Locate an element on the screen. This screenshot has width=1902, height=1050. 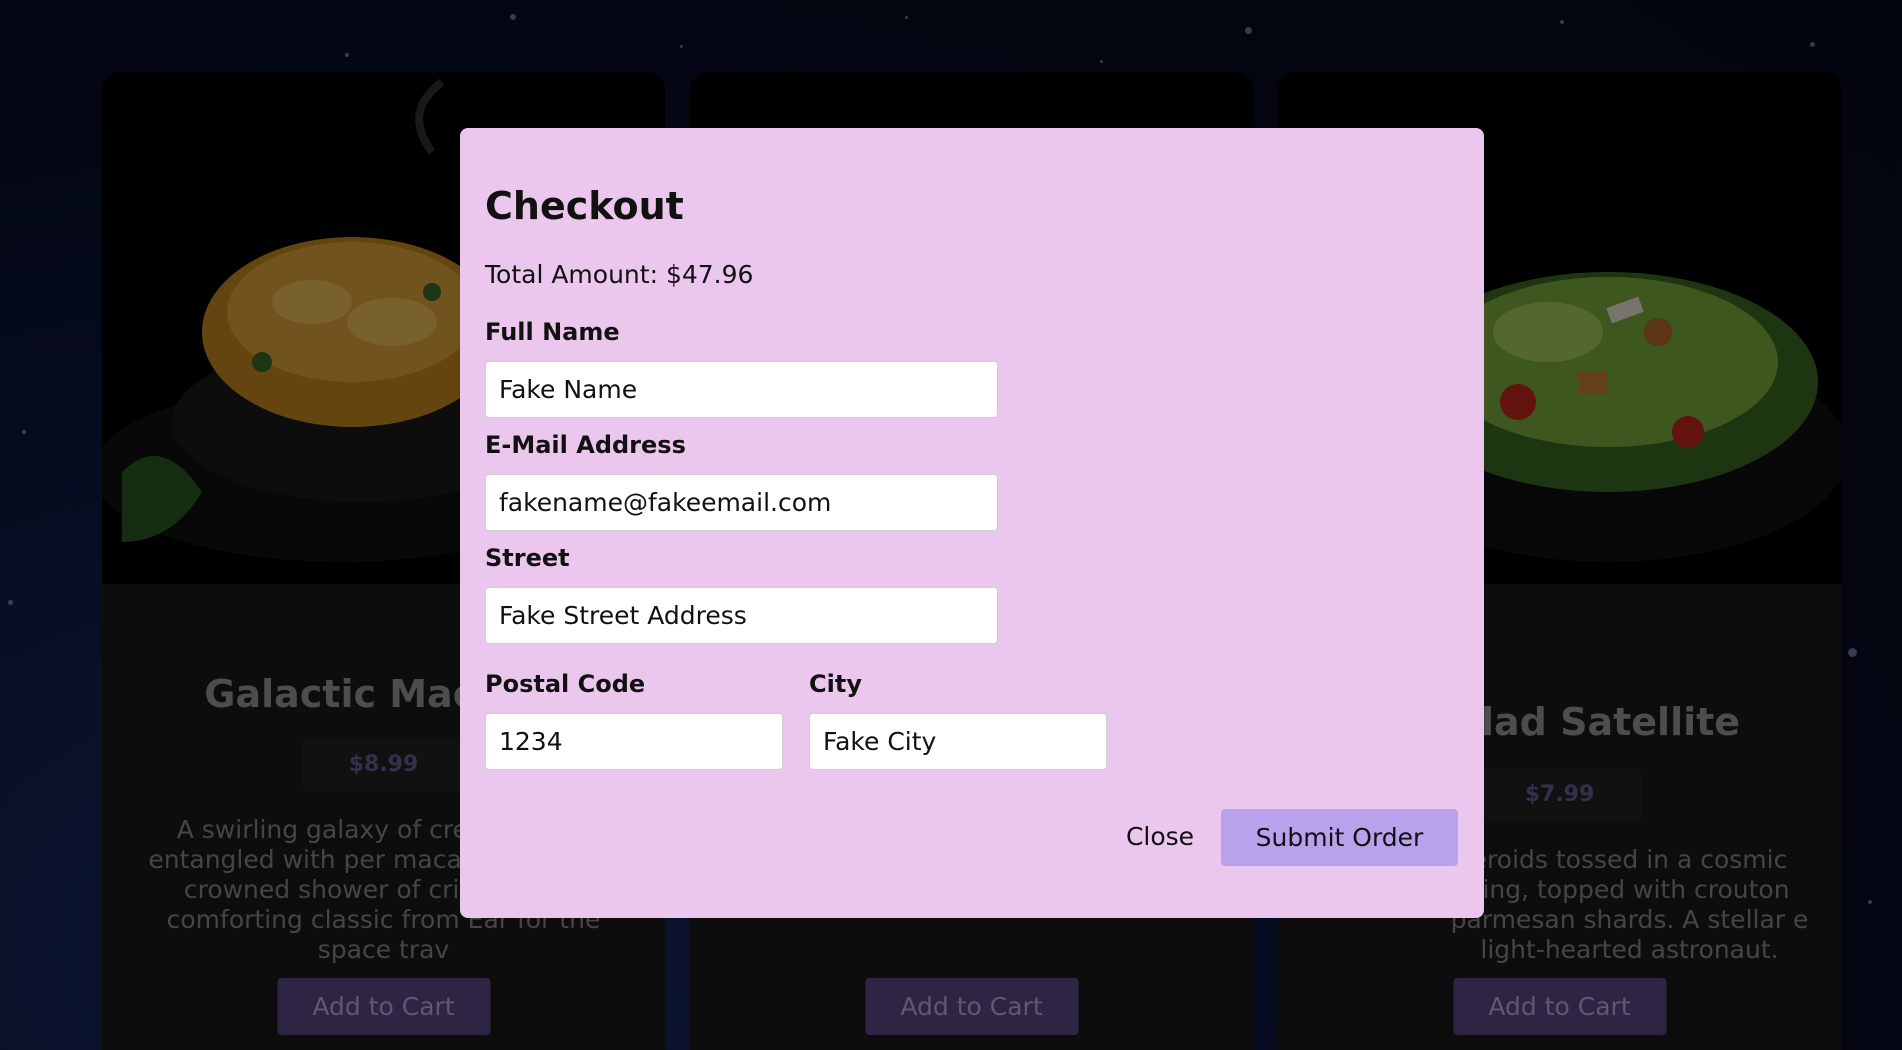
full-name-field is located at coordinates (741, 389).